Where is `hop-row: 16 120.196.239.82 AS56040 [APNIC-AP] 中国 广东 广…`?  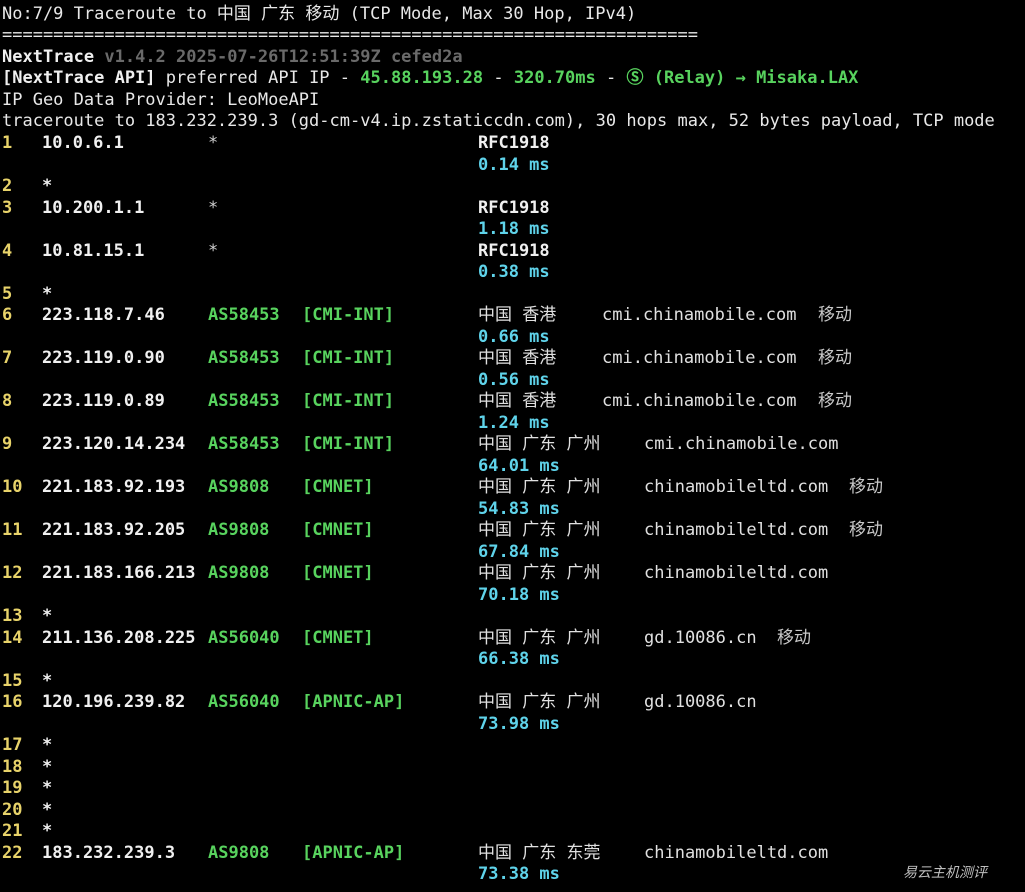 hop-row: 16 120.196.239.82 AS56040 [APNIC-AP] 中国 广东 广… is located at coordinates (512, 702).